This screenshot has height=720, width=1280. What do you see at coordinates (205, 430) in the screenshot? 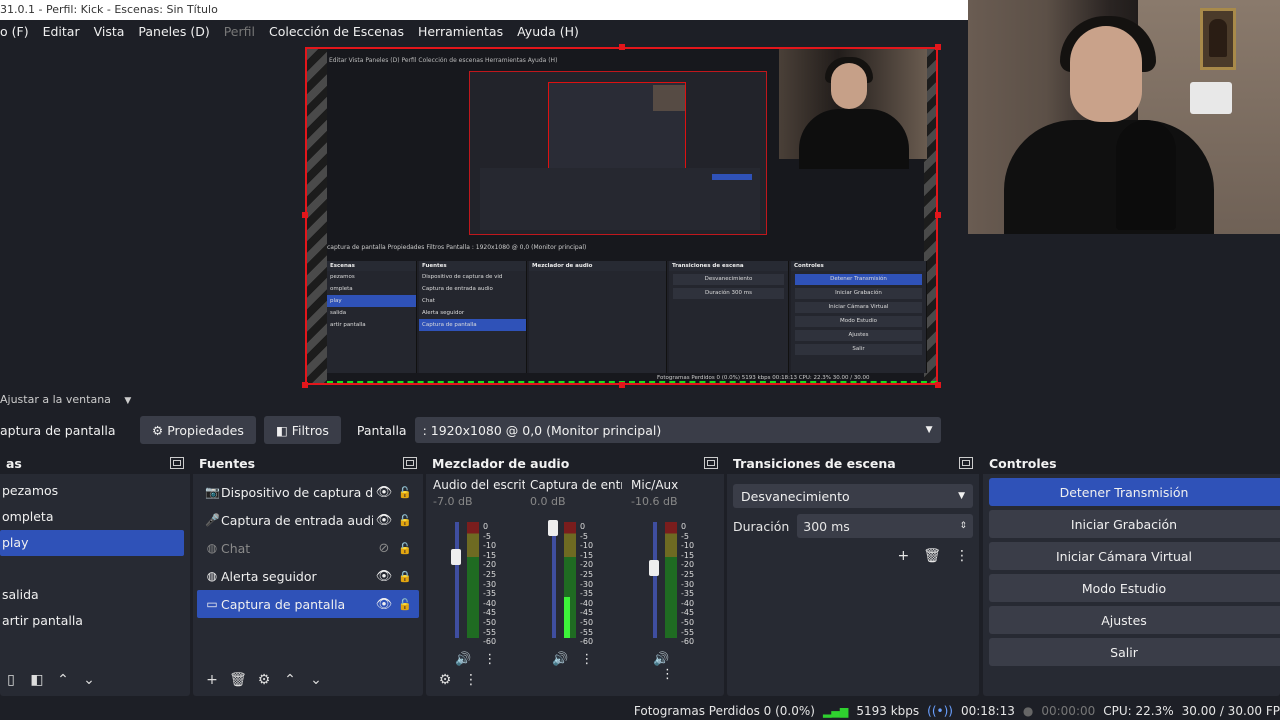
I see `properties-label: Propiedades` at bounding box center [205, 430].